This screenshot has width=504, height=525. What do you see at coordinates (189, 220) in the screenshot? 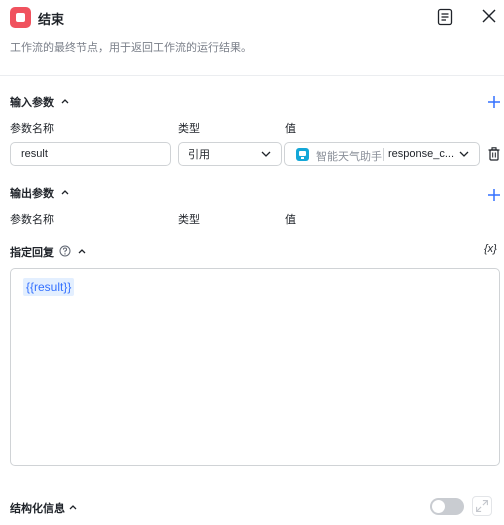
I see `output-col-type: 类型` at bounding box center [189, 220].